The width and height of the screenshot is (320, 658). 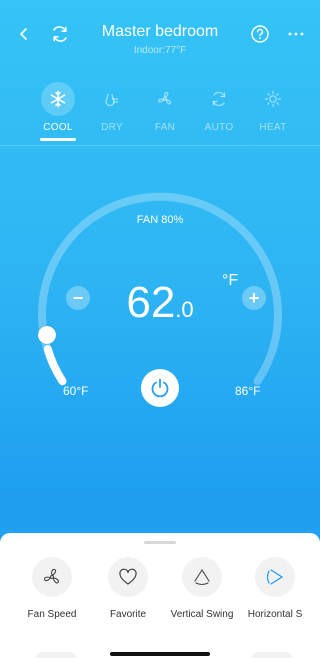 What do you see at coordinates (160, 220) in the screenshot?
I see `fan-speed-readout: FAN 80%` at bounding box center [160, 220].